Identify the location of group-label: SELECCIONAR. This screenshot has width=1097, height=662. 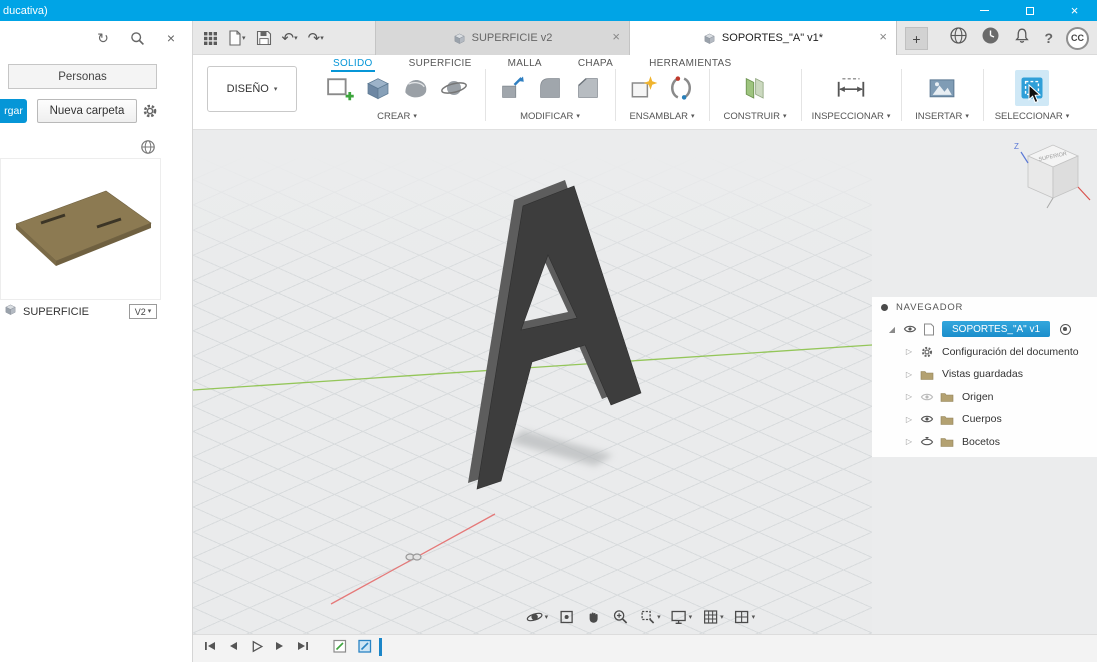
(1028, 116).